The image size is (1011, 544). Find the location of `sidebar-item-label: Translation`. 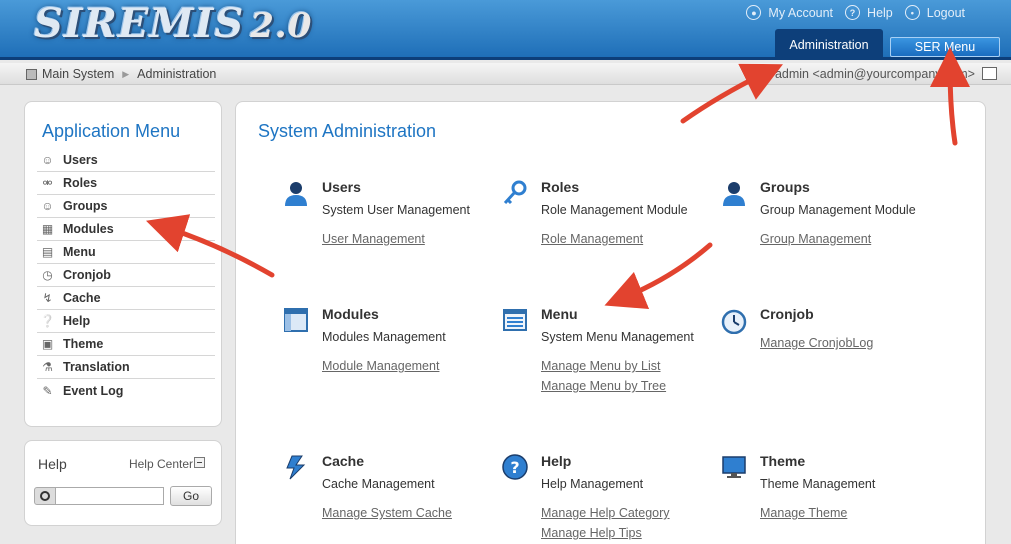

sidebar-item-label: Translation is located at coordinates (96, 367).